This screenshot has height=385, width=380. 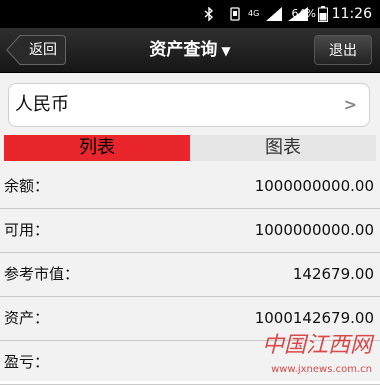 I want to click on row-balance: 余额： 1000000000.00, so click(x=190, y=187).